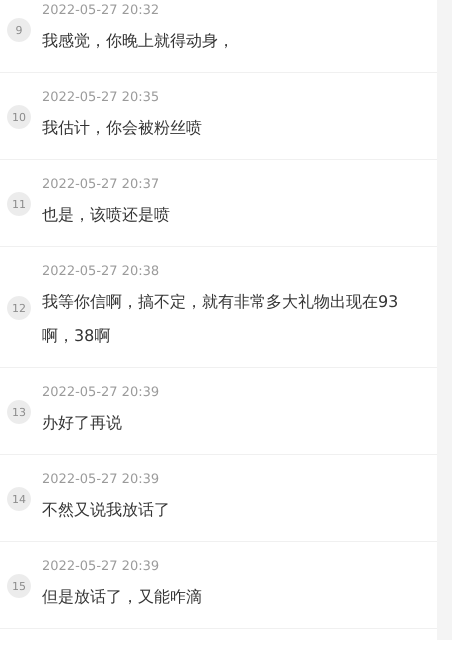 Image resolution: width=452 pixels, height=655 pixels. Describe the element at coordinates (221, 319) in the screenshot. I see `message-text: 我等你信啊，搞不定，就有非常多大礼物出现在93啊，38啊` at that location.